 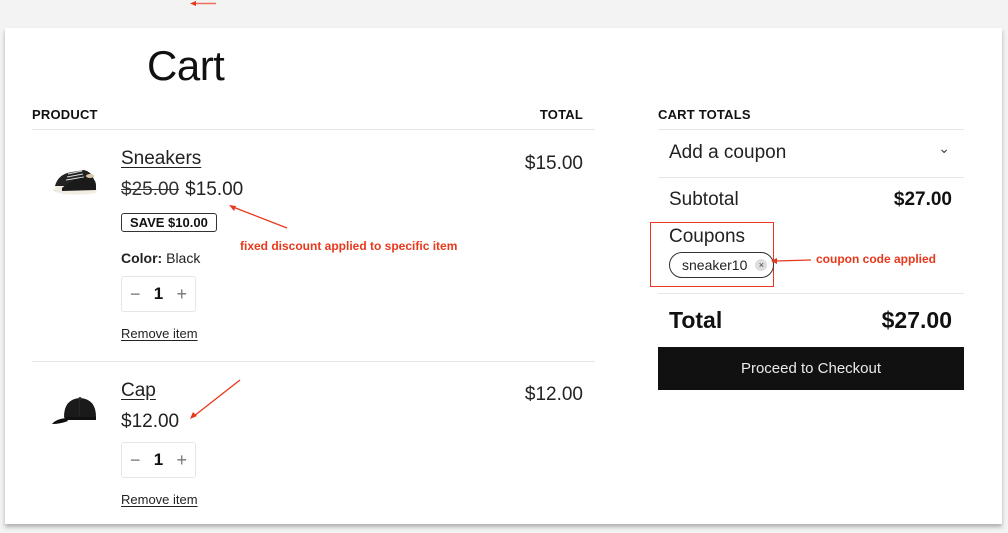 I want to click on attribute-label: Color:, so click(x=142, y=258).